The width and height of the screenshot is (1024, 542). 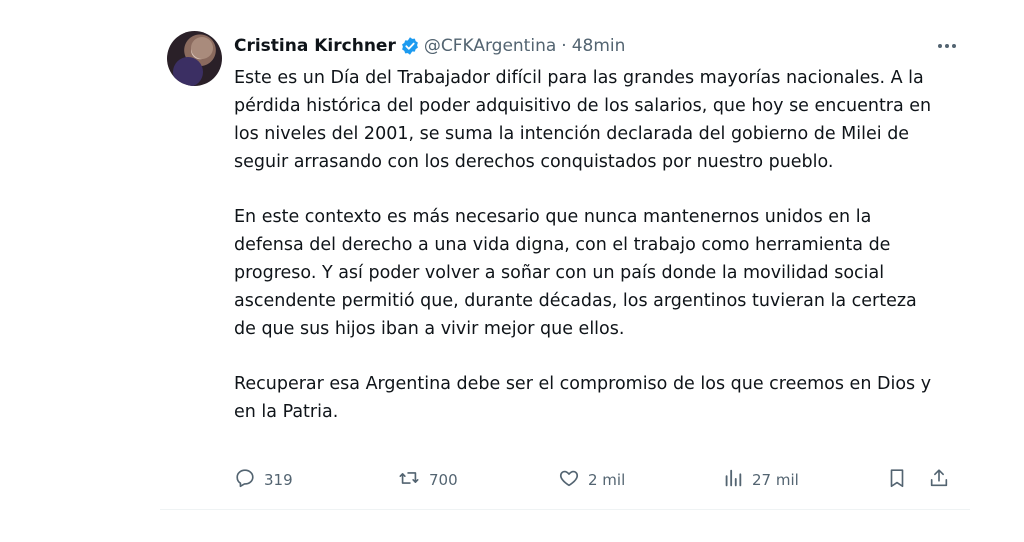 I want to click on views-button: 27 mil, so click(x=760, y=480).